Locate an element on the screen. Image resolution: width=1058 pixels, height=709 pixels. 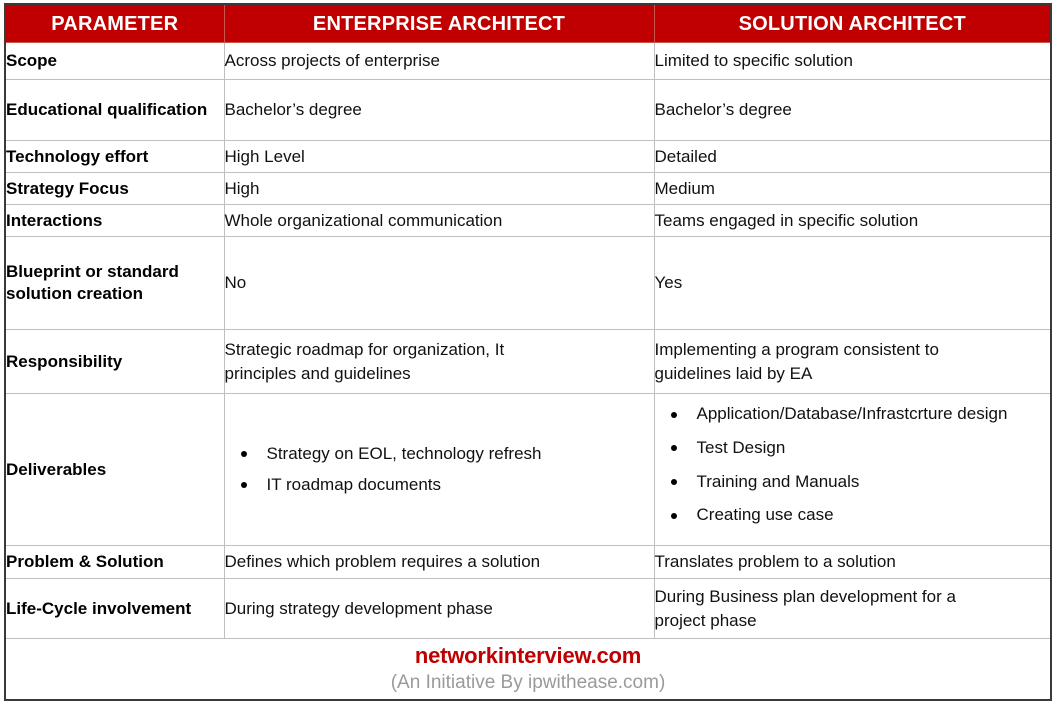
list-item: Test Design is located at coordinates (853, 448).